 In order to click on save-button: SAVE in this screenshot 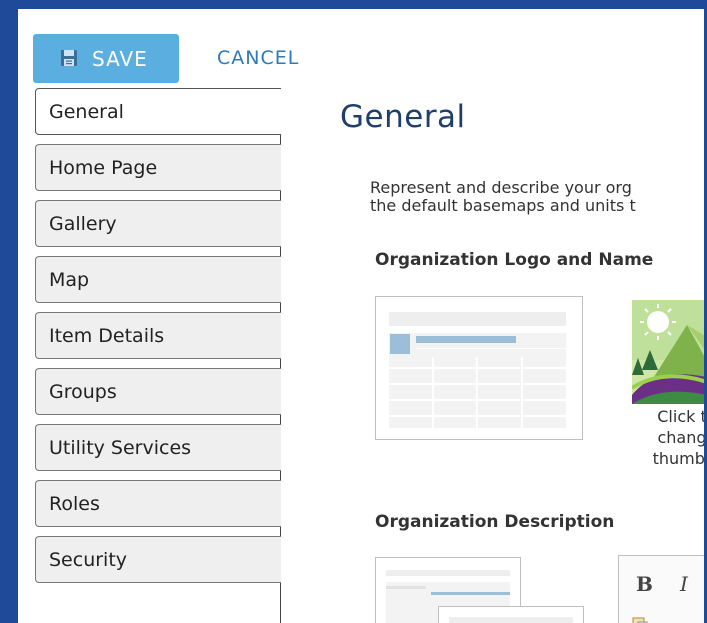, I will do `click(106, 58)`.